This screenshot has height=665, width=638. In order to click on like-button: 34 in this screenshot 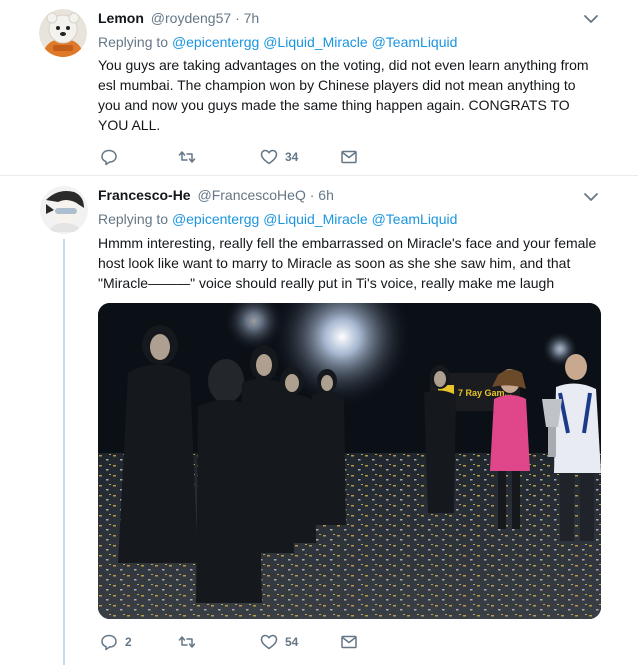, I will do `click(279, 157)`.